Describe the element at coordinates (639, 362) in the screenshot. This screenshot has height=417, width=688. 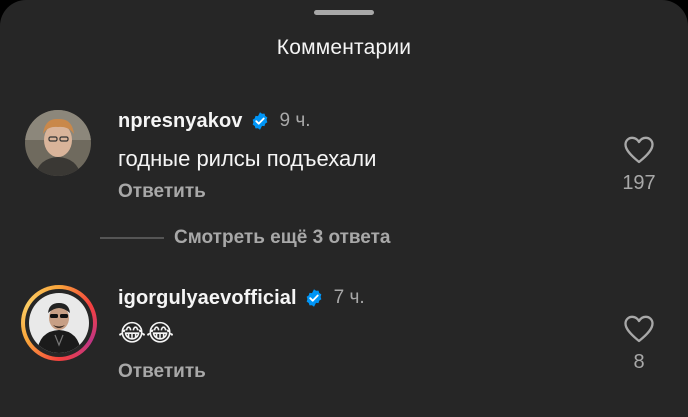
I see `like-count: 8` at that location.